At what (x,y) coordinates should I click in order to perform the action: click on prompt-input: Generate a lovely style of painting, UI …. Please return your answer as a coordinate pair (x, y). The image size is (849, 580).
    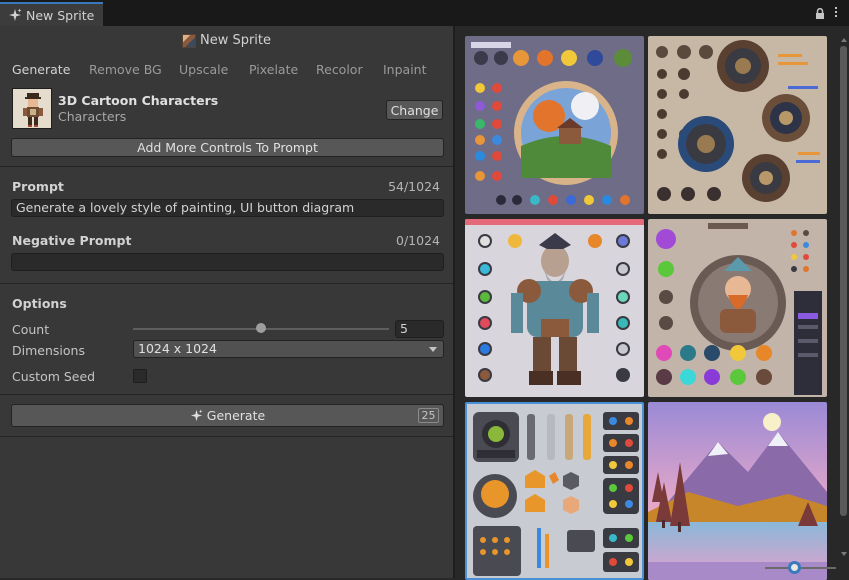
    Looking at the image, I should click on (227, 208).